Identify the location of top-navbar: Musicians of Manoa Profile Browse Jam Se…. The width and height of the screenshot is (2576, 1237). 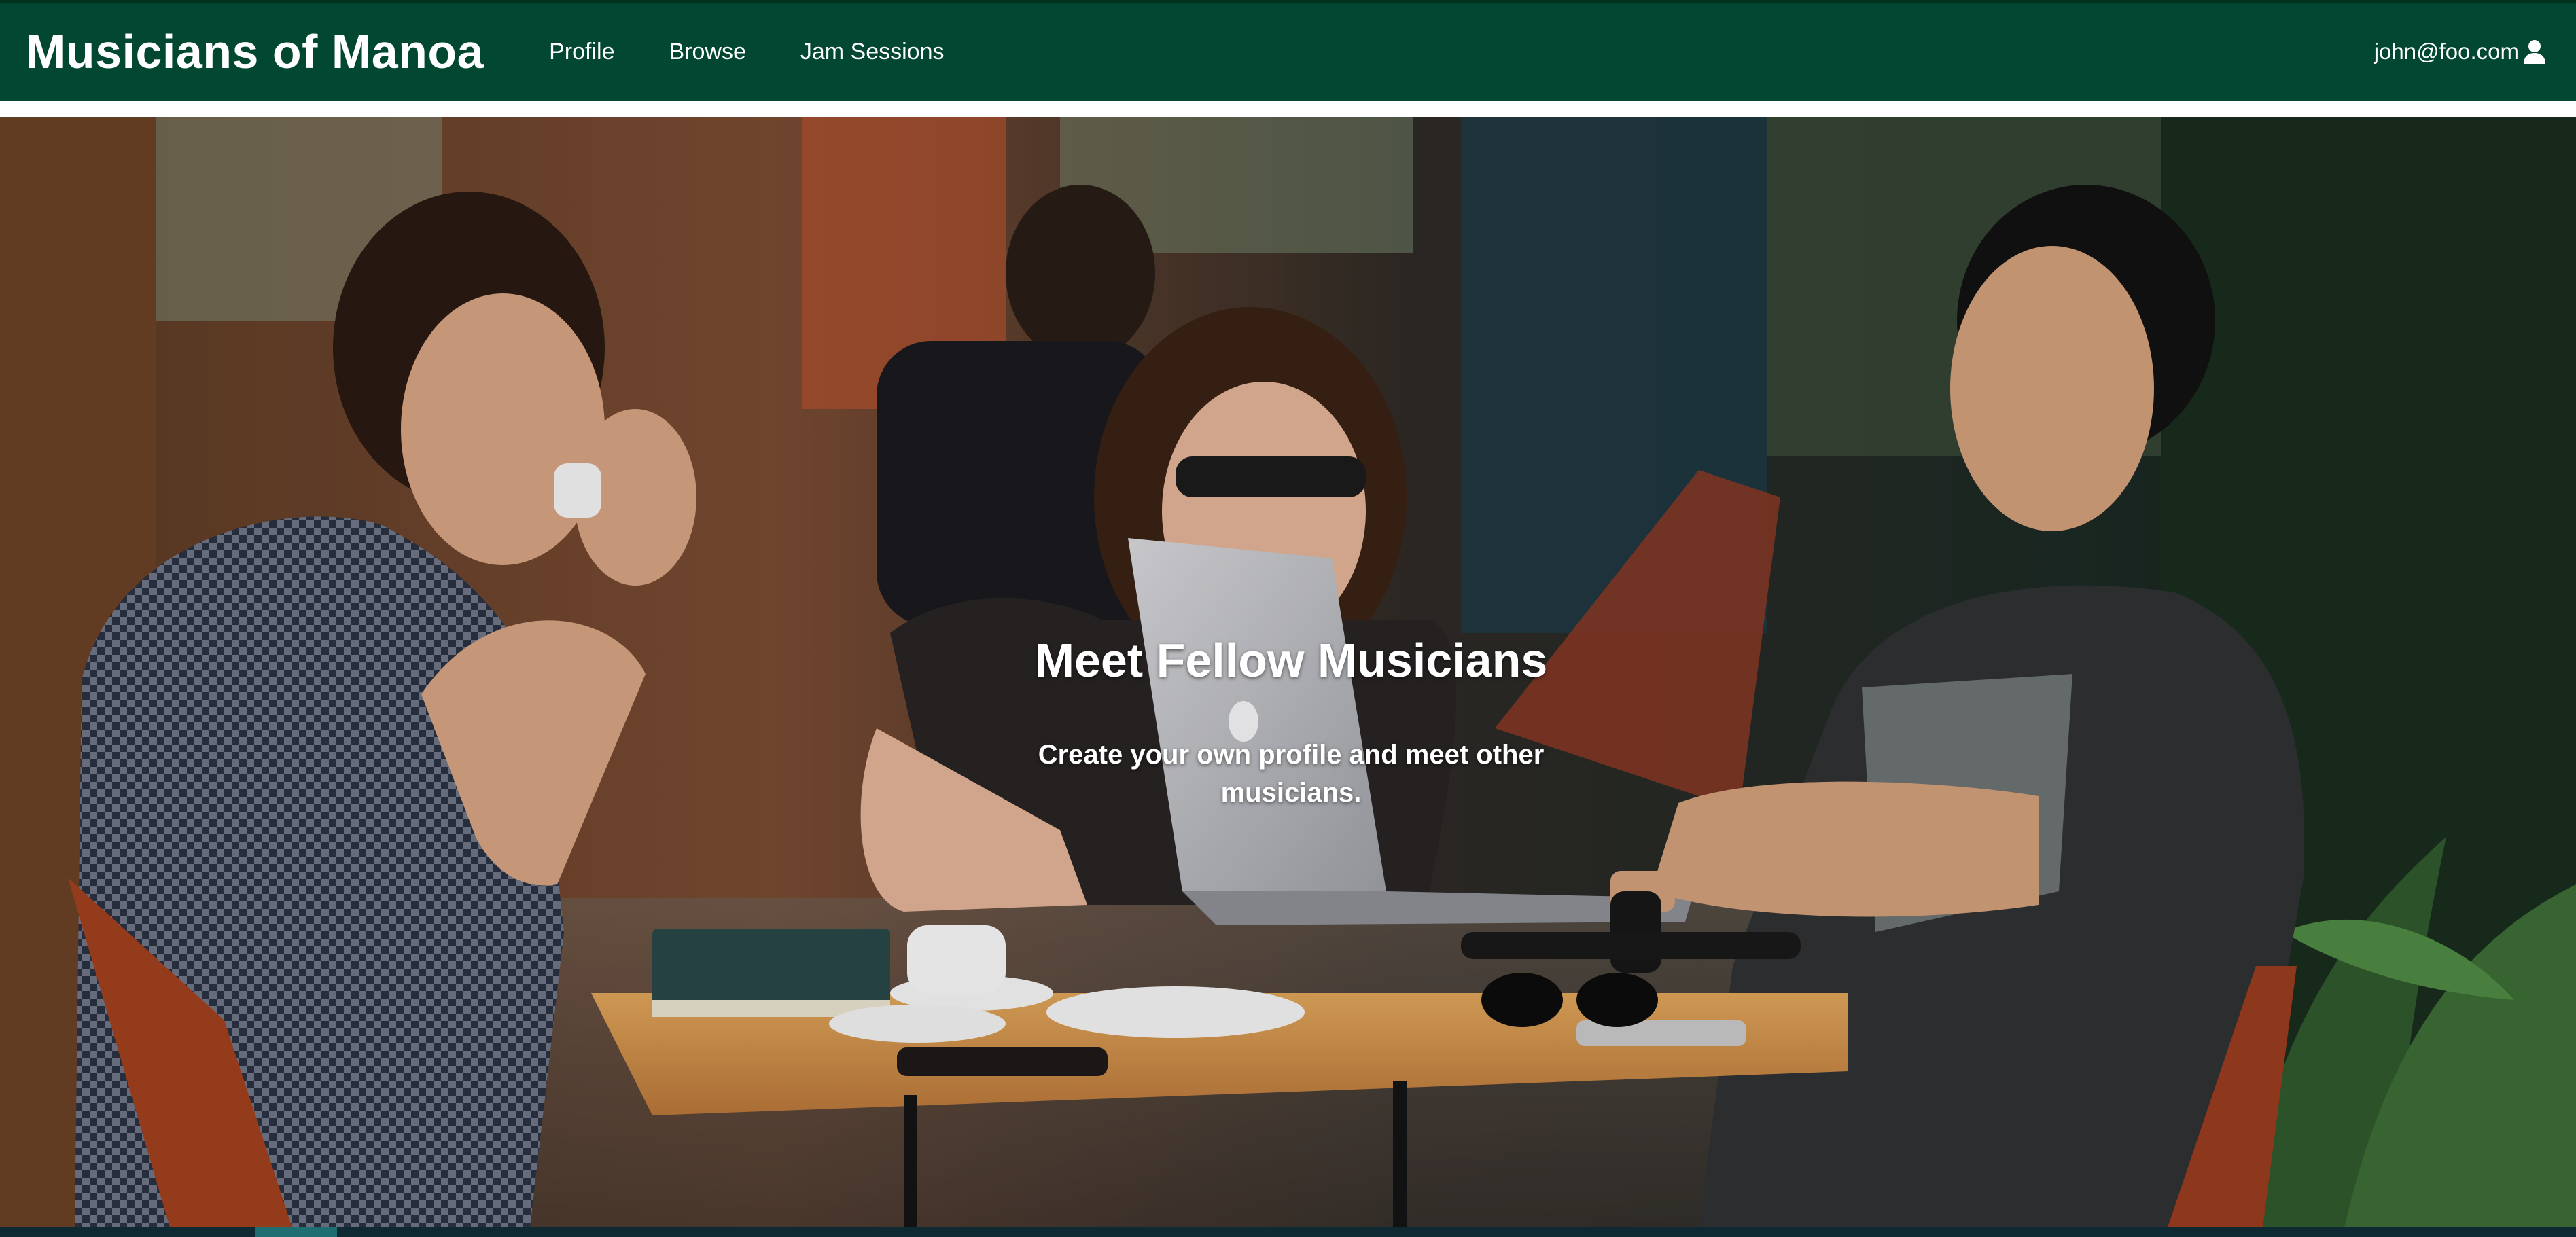
(1288, 50).